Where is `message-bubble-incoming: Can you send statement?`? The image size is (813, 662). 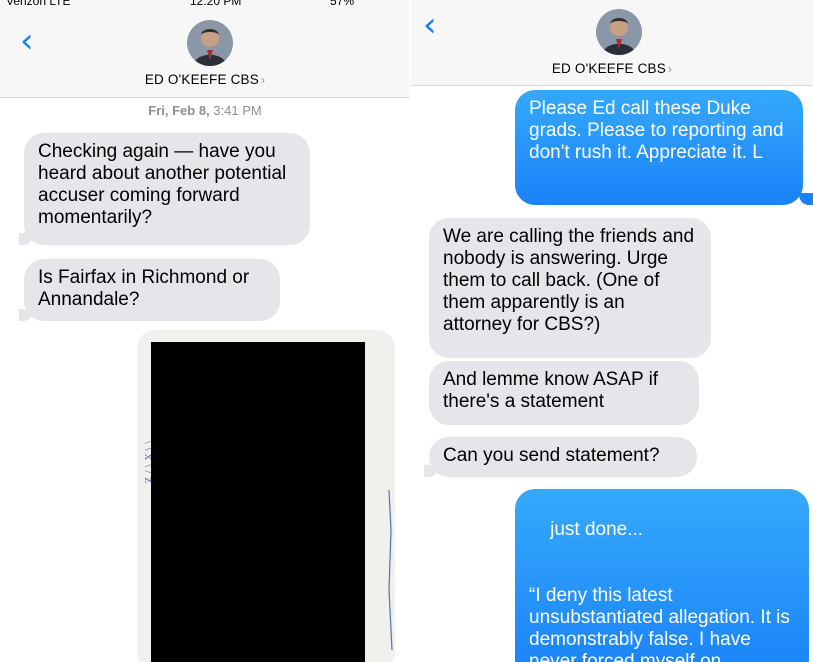
message-bubble-incoming: Can you send statement? is located at coordinates (563, 457).